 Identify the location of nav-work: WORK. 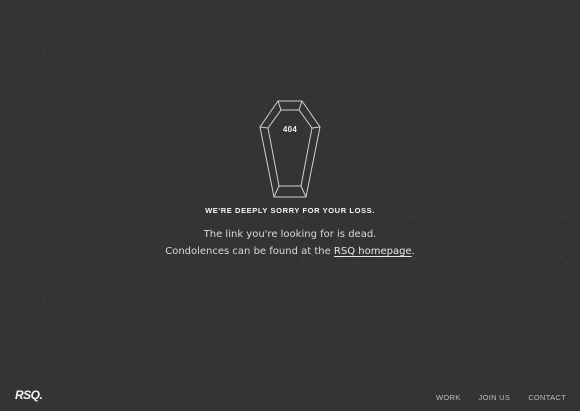
(448, 397).